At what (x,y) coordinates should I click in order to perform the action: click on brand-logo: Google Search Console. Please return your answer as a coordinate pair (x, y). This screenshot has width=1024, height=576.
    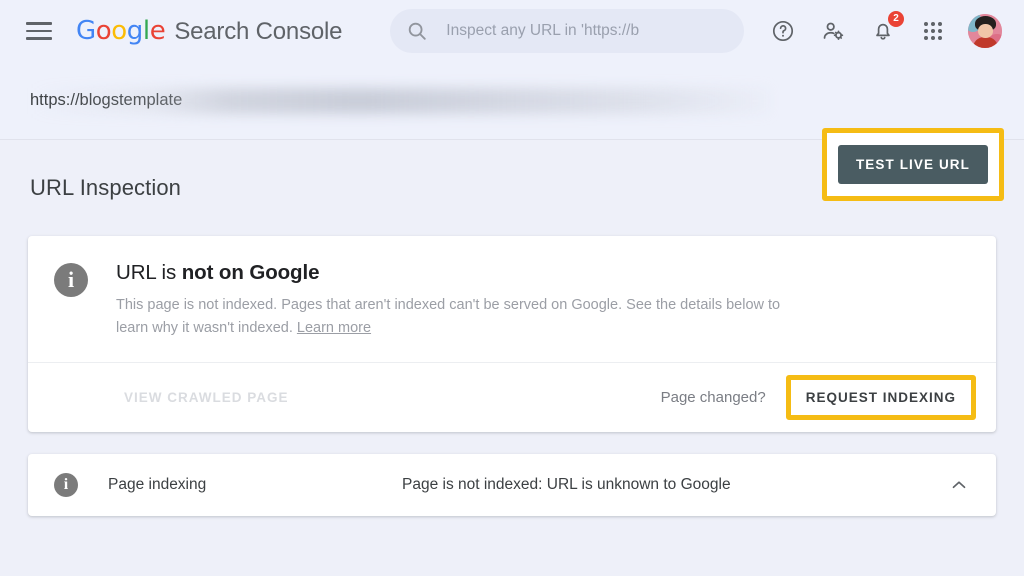
    Looking at the image, I should click on (209, 31).